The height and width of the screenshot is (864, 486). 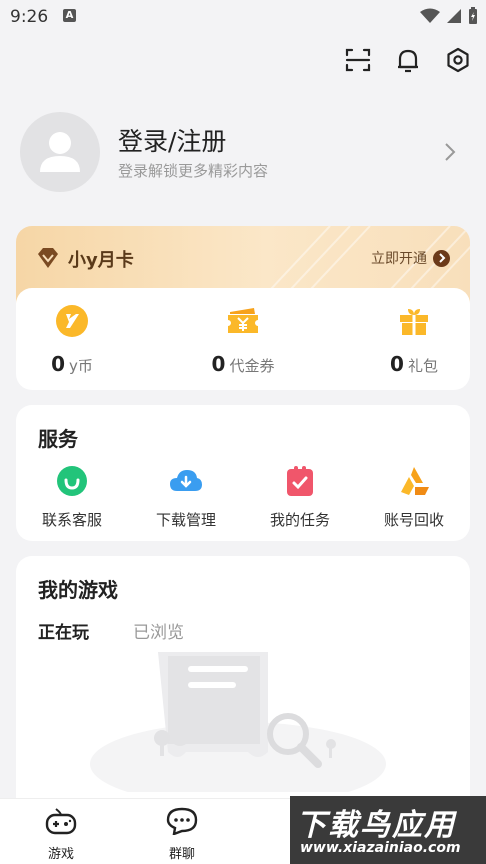 What do you see at coordinates (243, 473) in the screenshot?
I see `services-panel: 服务 联系客服 下载管理 我的任务 账号回收` at bounding box center [243, 473].